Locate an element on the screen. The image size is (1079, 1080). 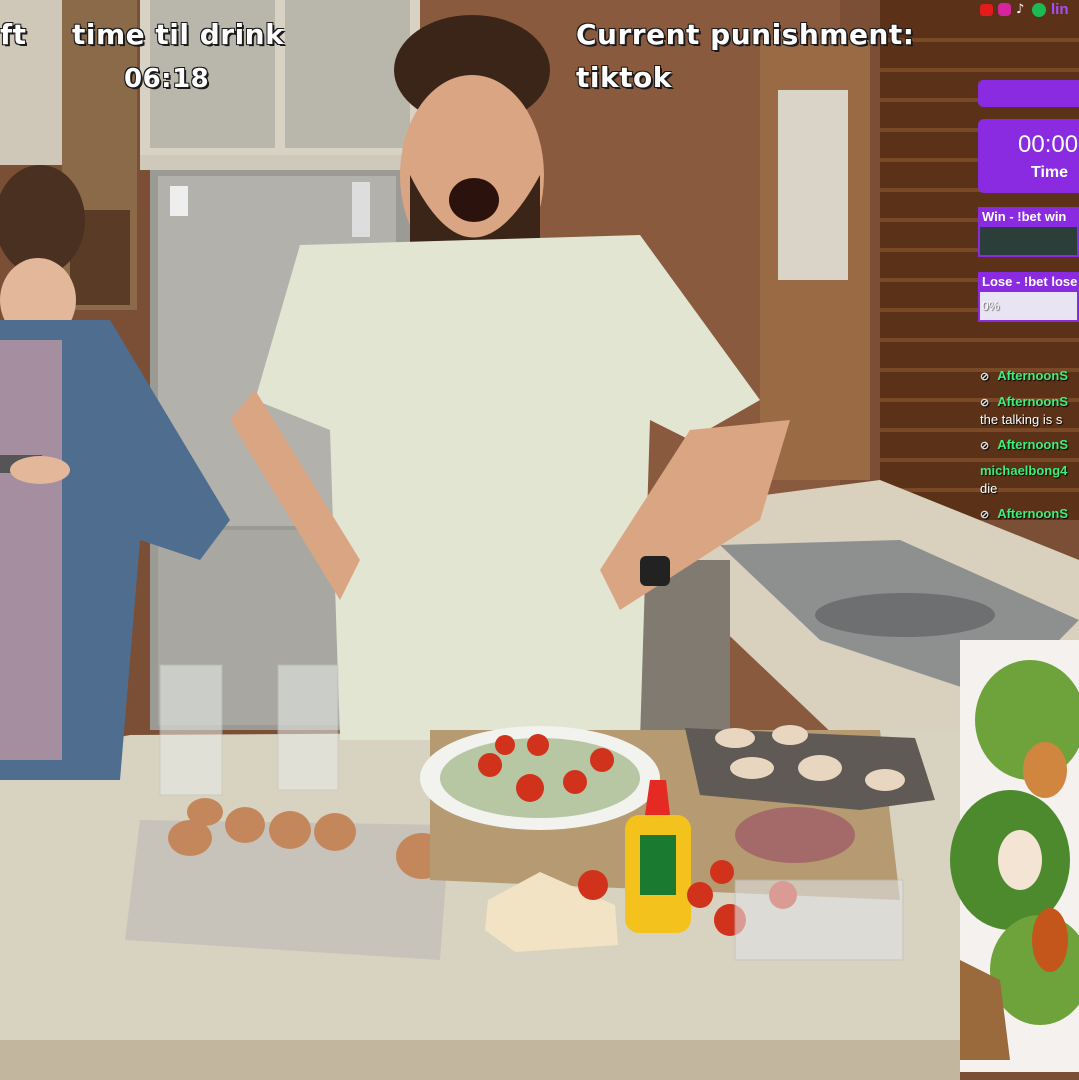
left-fragment-text: ft is located at coordinates (13, 34).